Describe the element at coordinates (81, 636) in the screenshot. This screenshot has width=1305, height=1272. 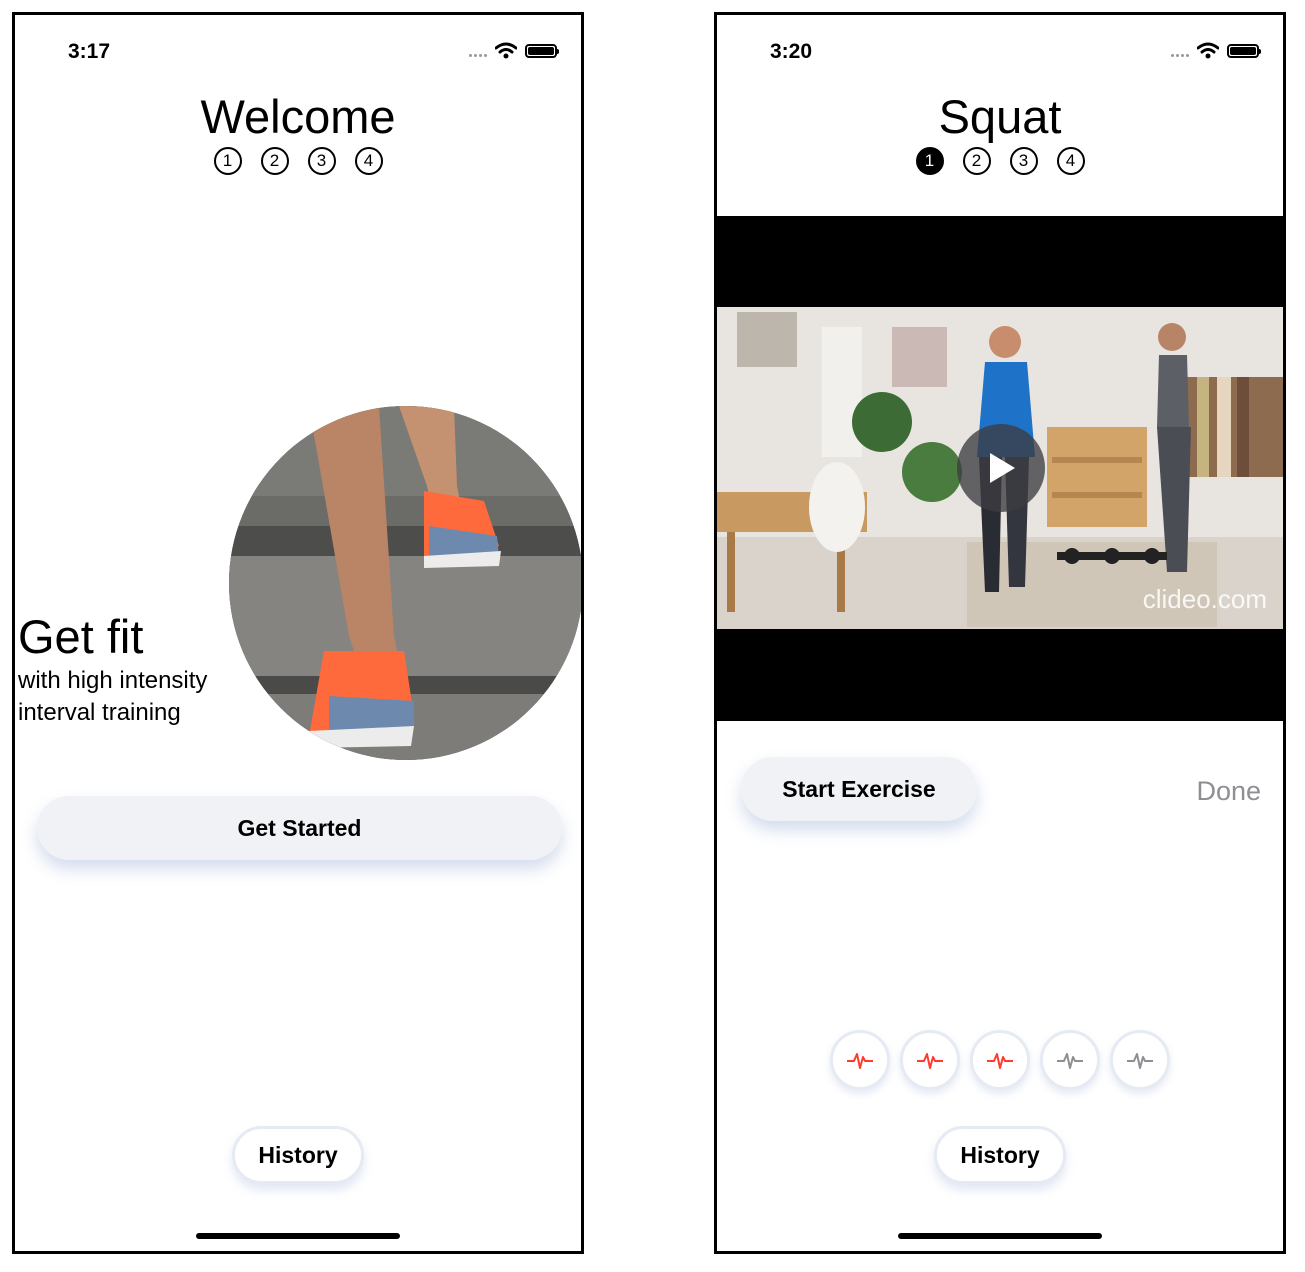
I see `headline: Get fit` at that location.